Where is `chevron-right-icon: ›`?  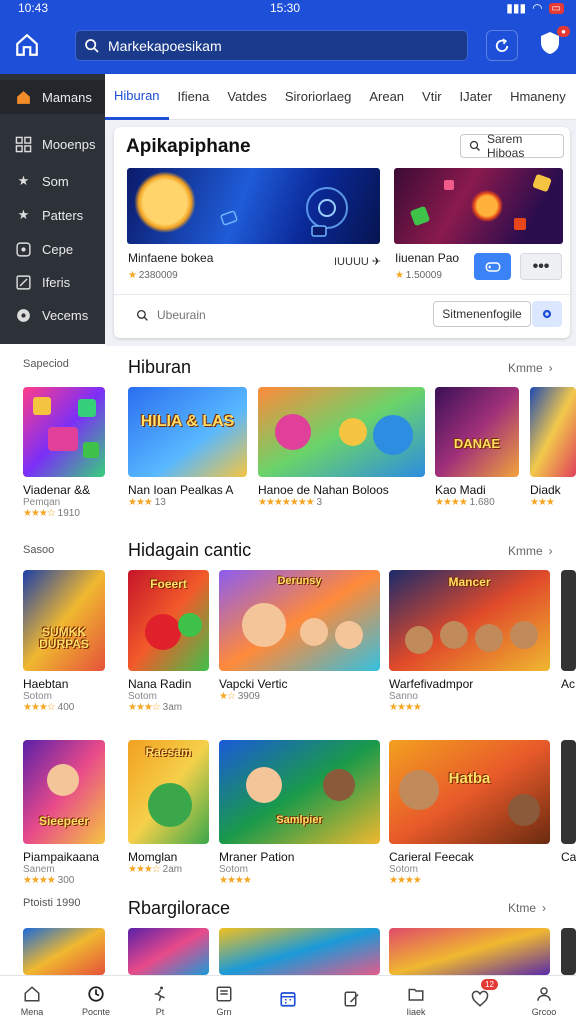 chevron-right-icon: › is located at coordinates (550, 551).